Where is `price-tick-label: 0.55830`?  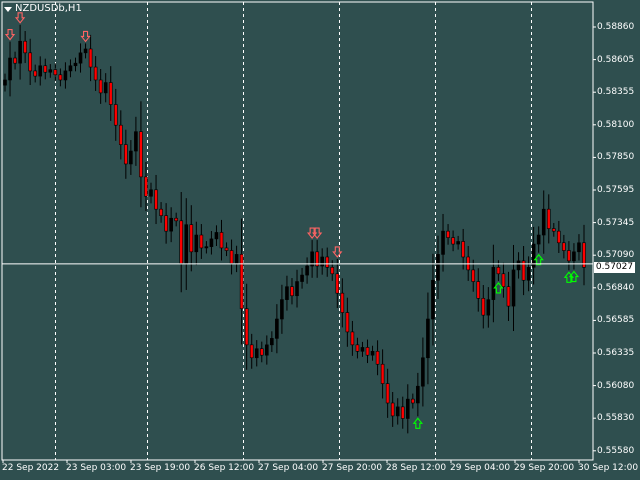
price-tick-label: 0.55830 is located at coordinates (616, 418).